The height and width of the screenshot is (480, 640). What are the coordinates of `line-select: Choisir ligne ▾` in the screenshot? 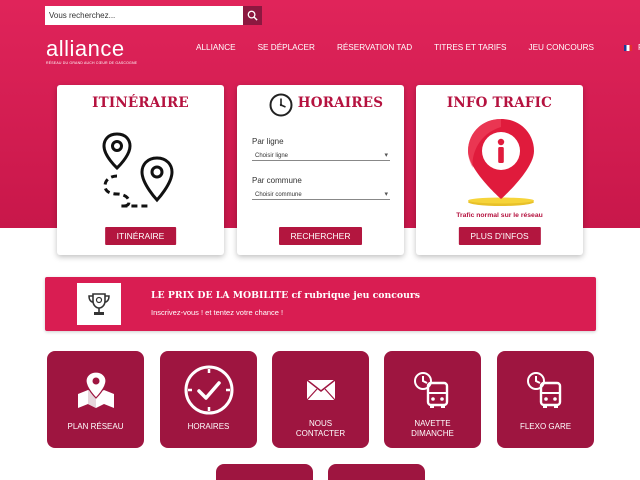 It's located at (321, 156).